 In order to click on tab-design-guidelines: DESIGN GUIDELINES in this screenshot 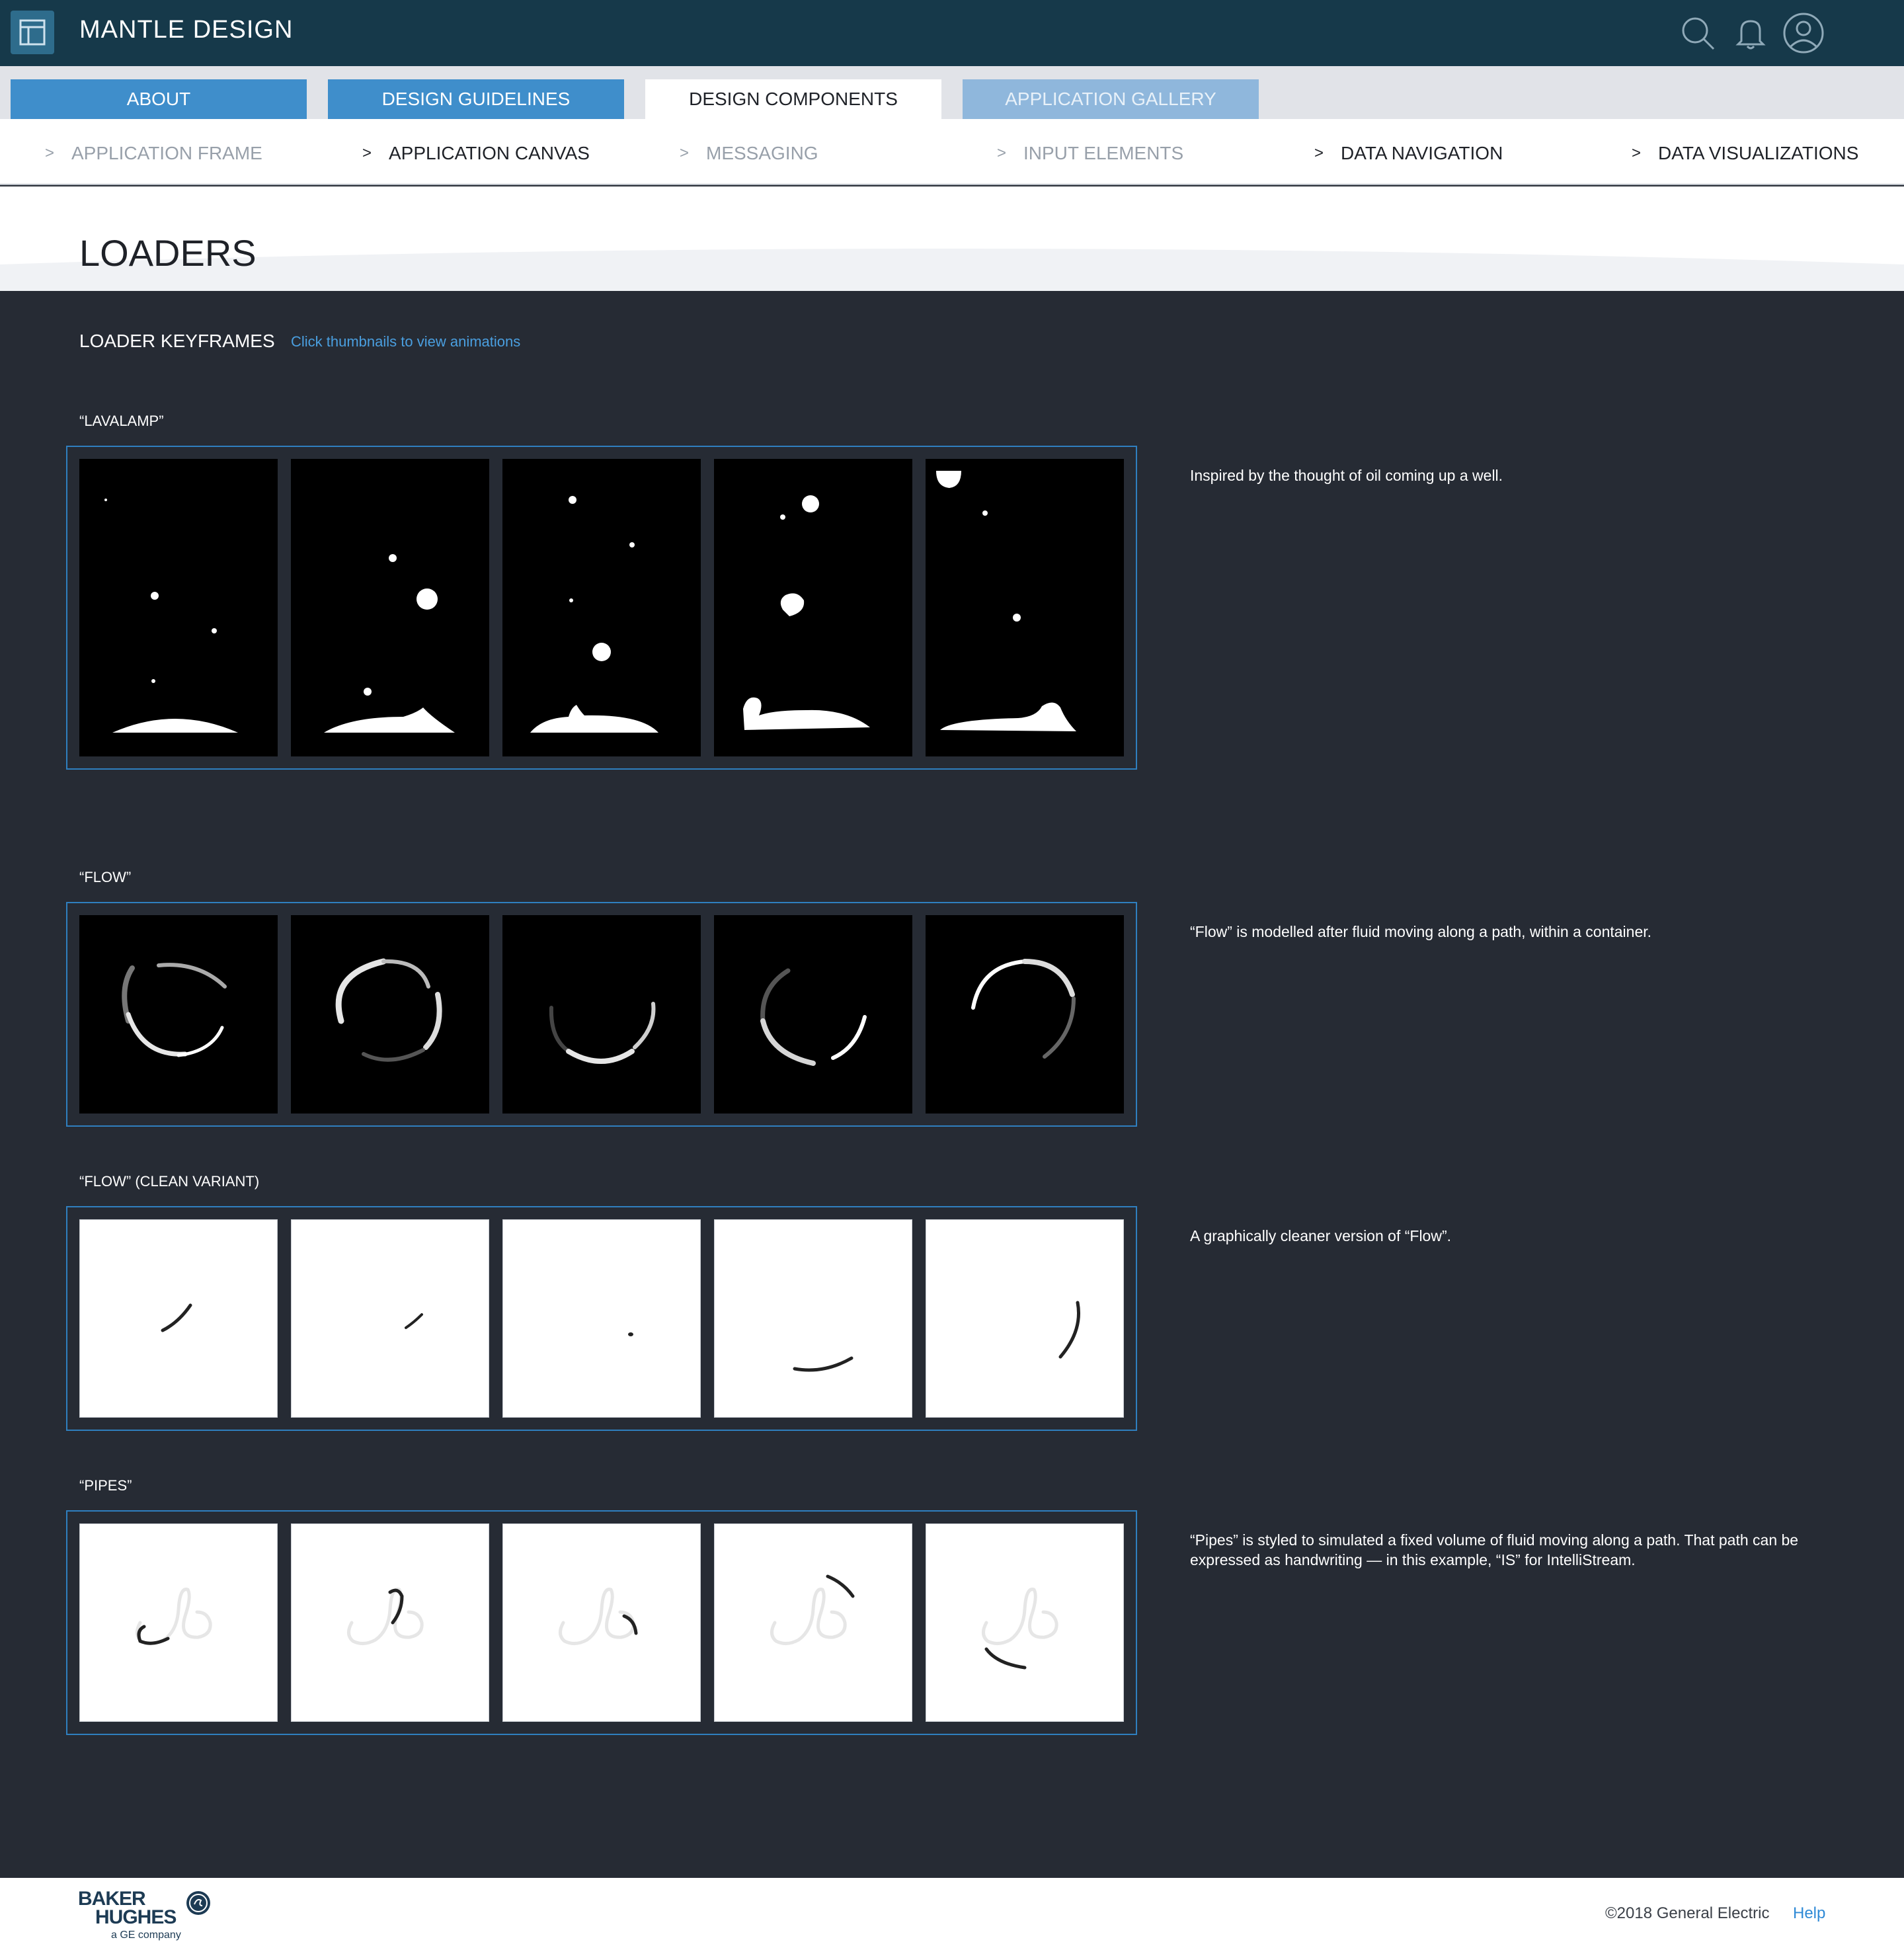, I will do `click(476, 99)`.